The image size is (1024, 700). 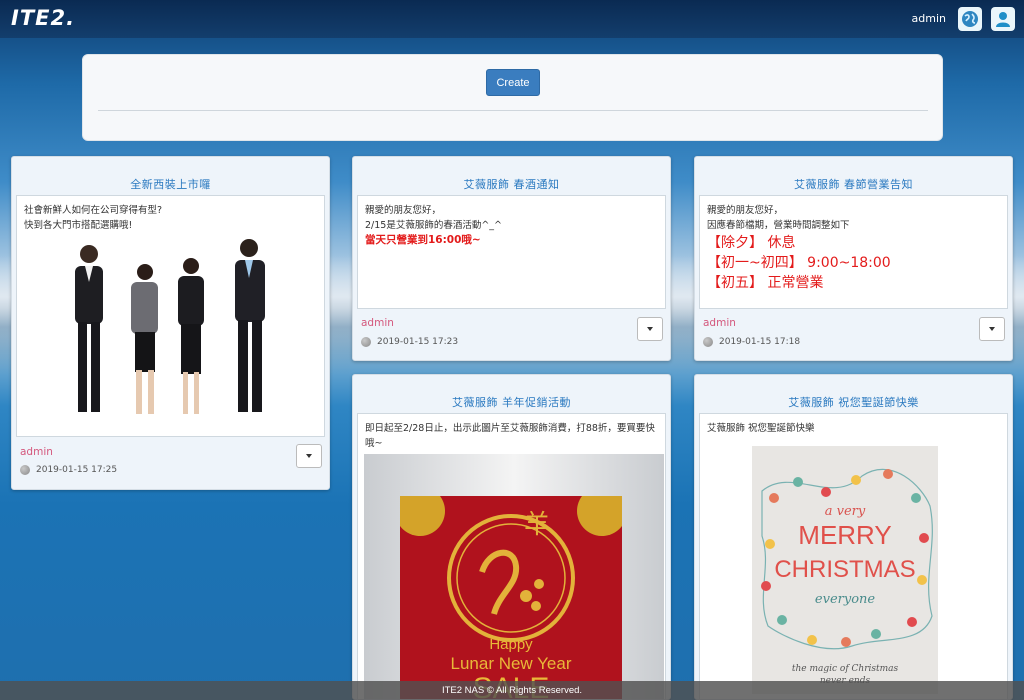 I want to click on post-timestamp: 2019-01-15 17:25, so click(x=68, y=470).